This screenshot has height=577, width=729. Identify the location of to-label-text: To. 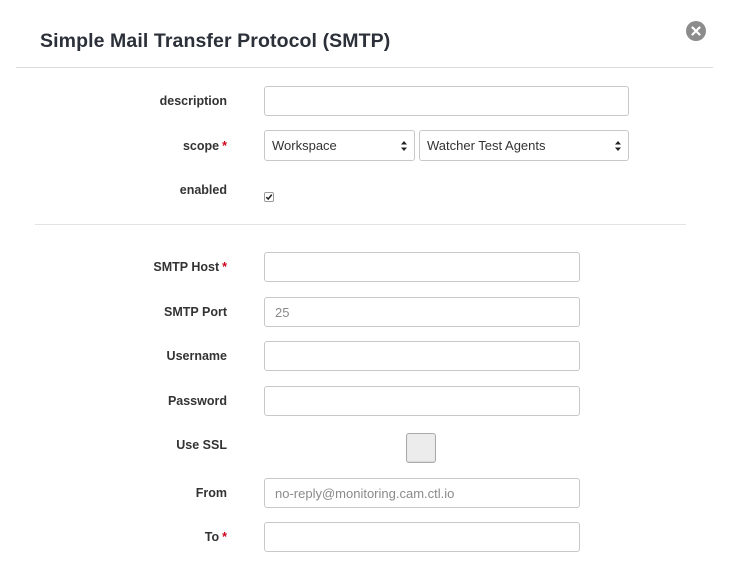
(212, 537).